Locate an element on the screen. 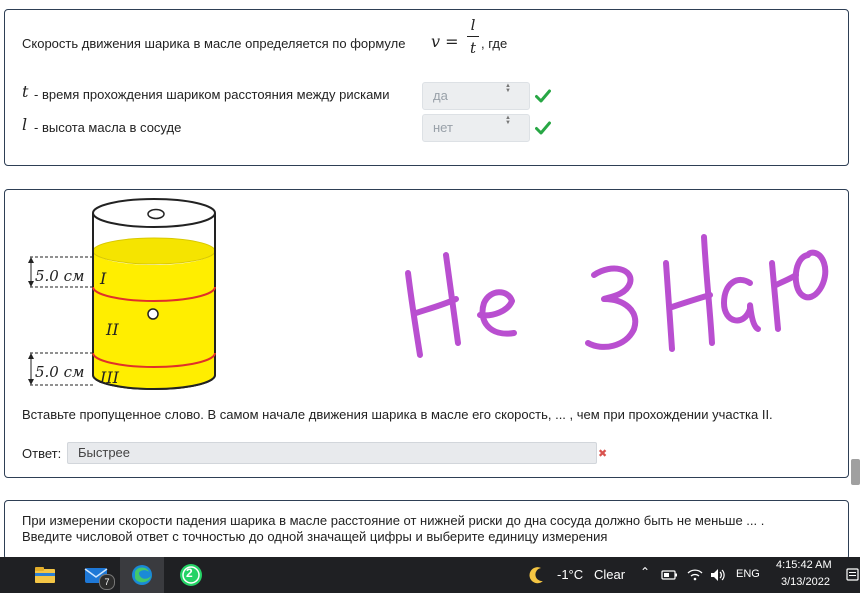 The width and height of the screenshot is (860, 593). start-edge-icon is located at coordinates (3, 575).